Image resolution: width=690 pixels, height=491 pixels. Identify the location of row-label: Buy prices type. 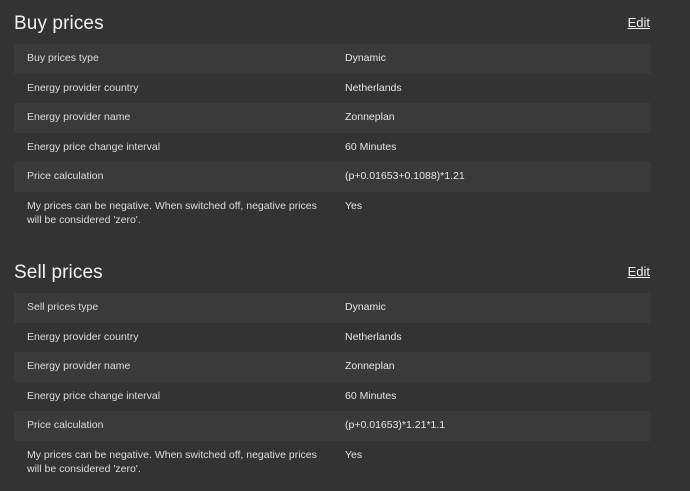
(63, 58).